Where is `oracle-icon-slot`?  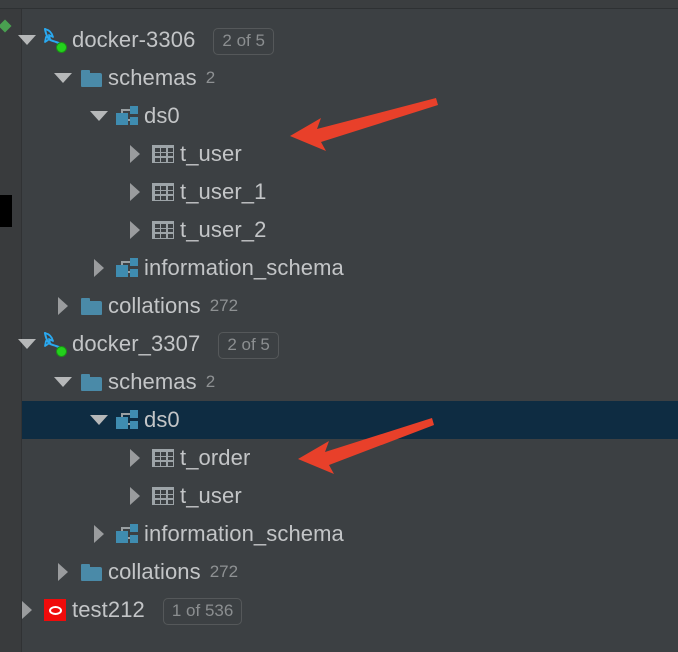 oracle-icon-slot is located at coordinates (55, 610).